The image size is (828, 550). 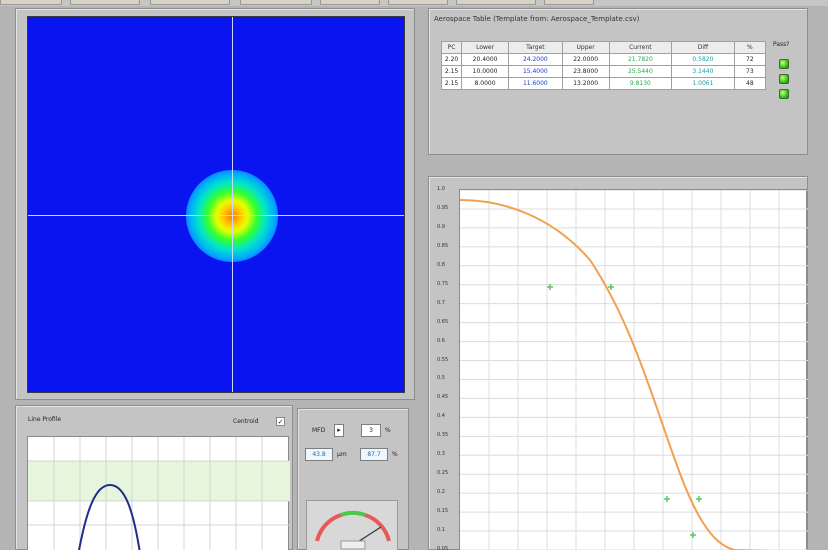 I want to click on y-tick-label: 0.3, so click(x=441, y=454).